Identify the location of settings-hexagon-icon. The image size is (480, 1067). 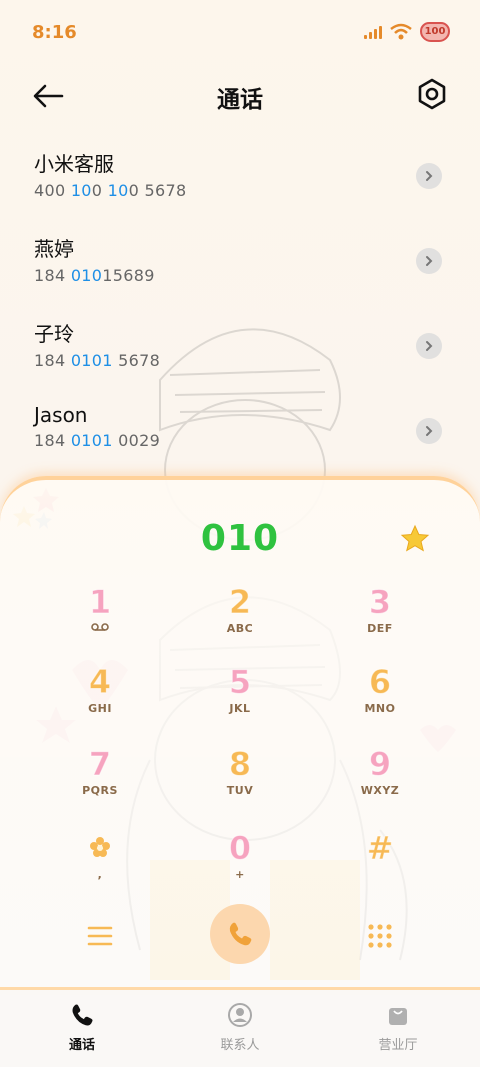
(432, 94).